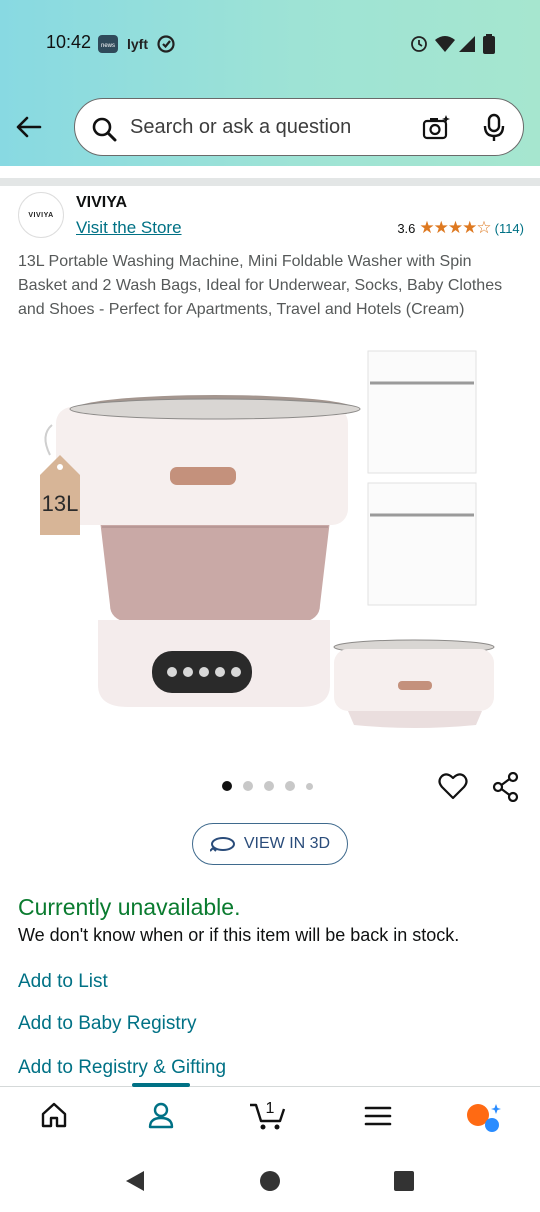 The image size is (540, 1212). I want to click on search-row: Search or ask a question, so click(270, 128).